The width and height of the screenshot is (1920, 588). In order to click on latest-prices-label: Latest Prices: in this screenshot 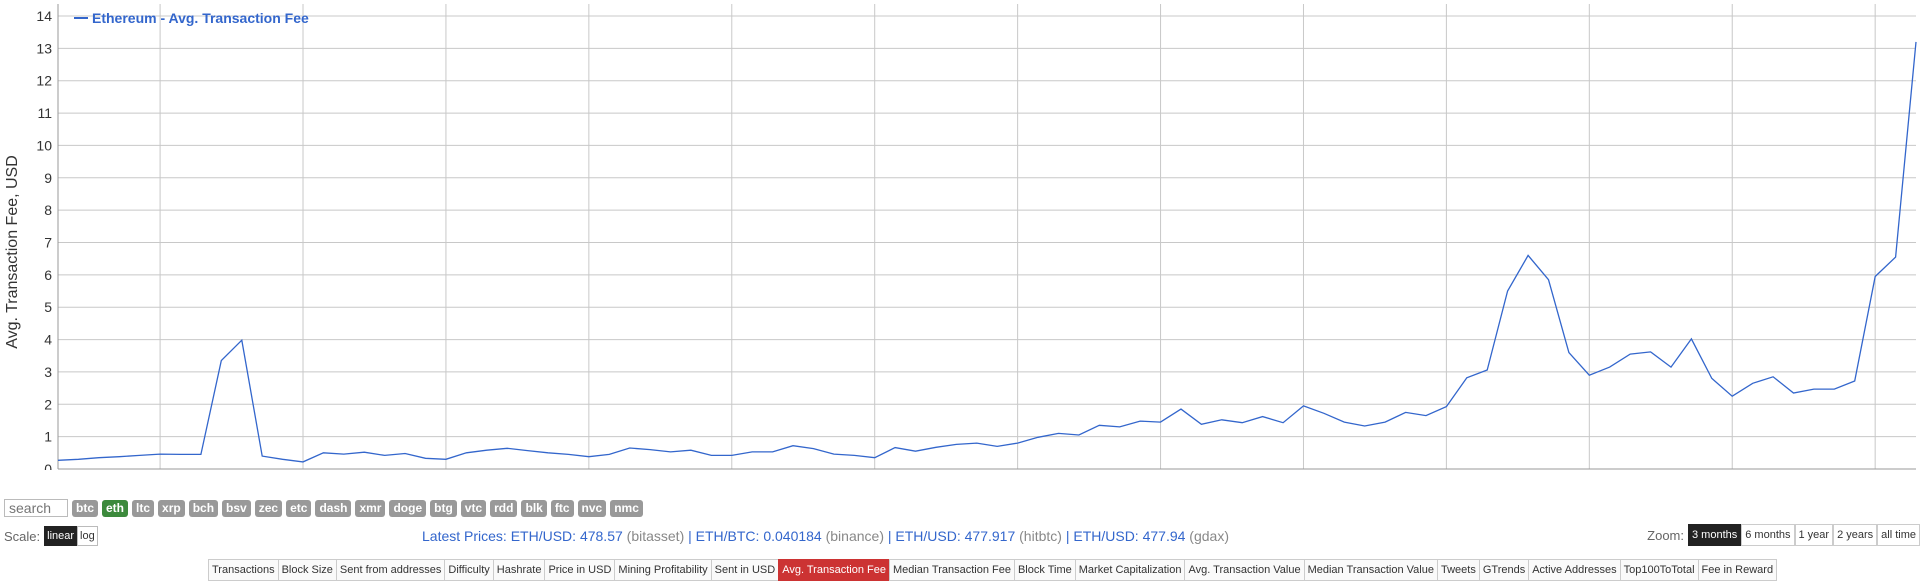, I will do `click(464, 536)`.